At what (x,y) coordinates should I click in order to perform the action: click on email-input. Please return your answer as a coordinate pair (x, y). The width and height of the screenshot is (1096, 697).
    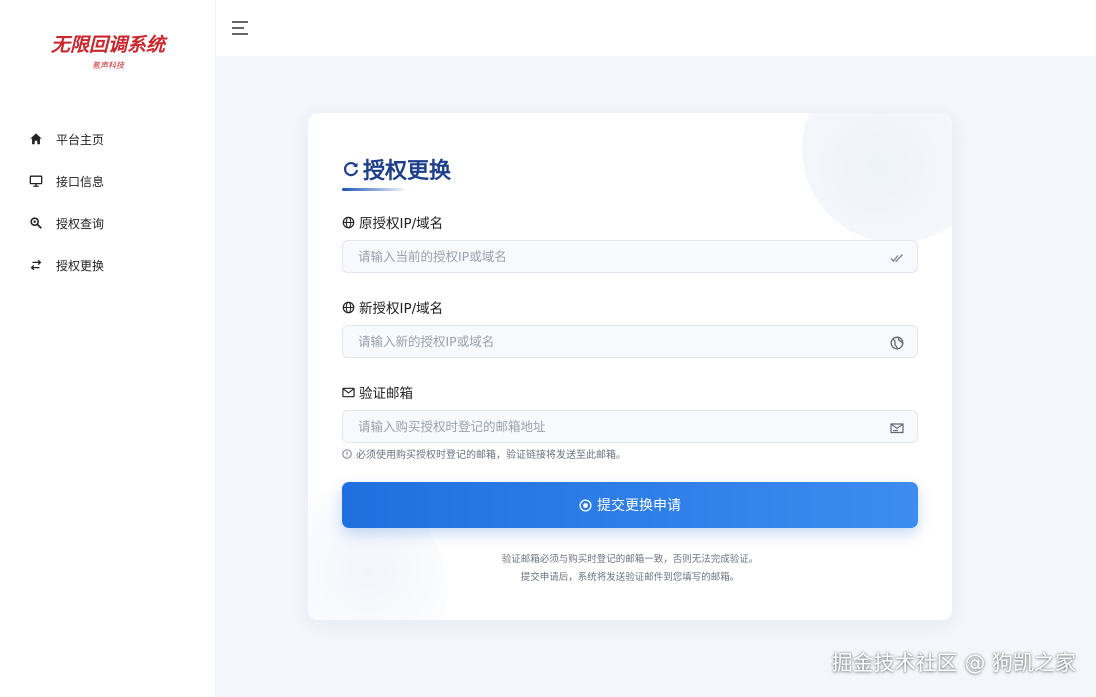
    Looking at the image, I should click on (630, 426).